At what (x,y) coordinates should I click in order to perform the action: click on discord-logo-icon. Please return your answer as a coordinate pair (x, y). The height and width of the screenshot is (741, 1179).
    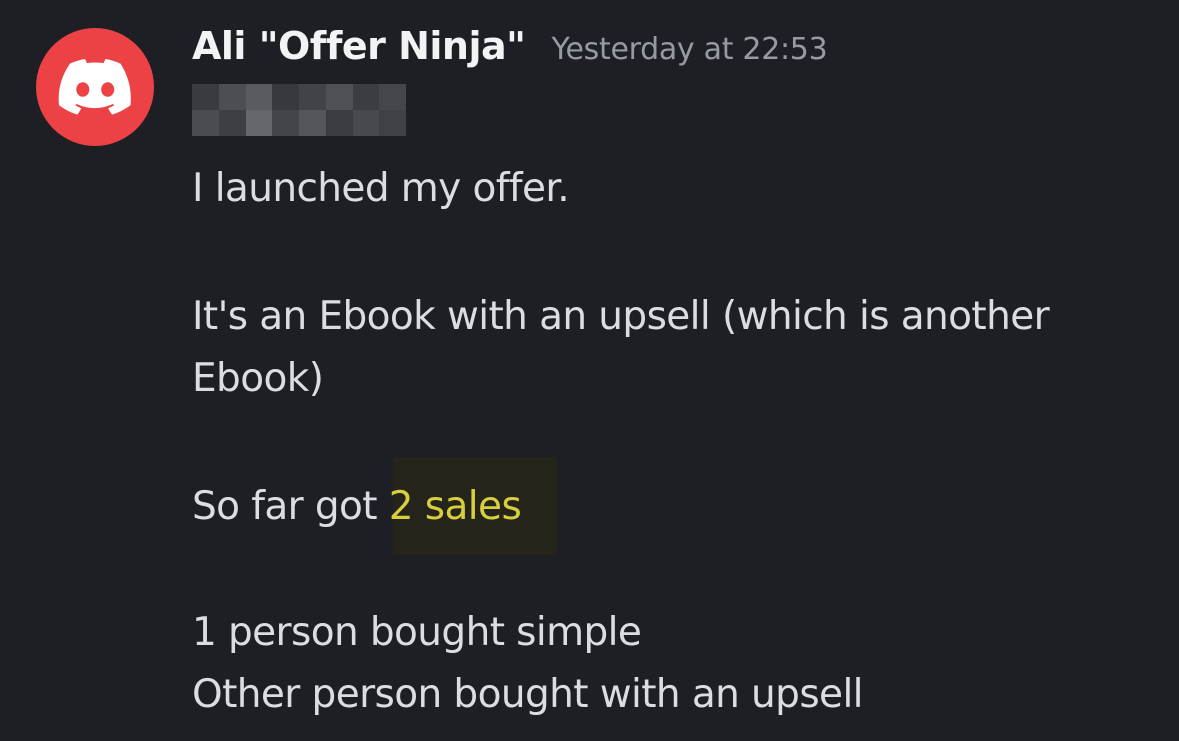
    Looking at the image, I should click on (94, 87).